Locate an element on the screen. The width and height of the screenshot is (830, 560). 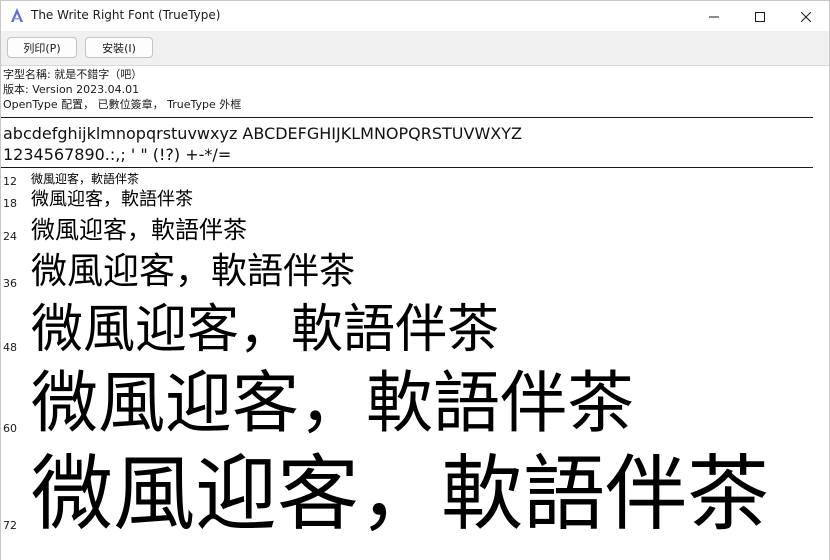
window-title: The Write Right Font (TrueType) is located at coordinates (126, 15).